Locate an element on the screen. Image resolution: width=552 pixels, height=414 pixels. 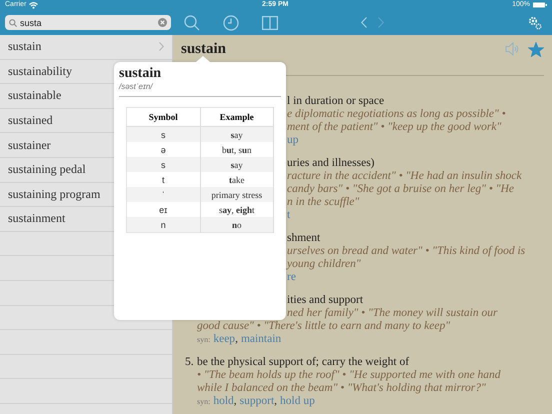
table-cell: primary stress is located at coordinates (237, 194).